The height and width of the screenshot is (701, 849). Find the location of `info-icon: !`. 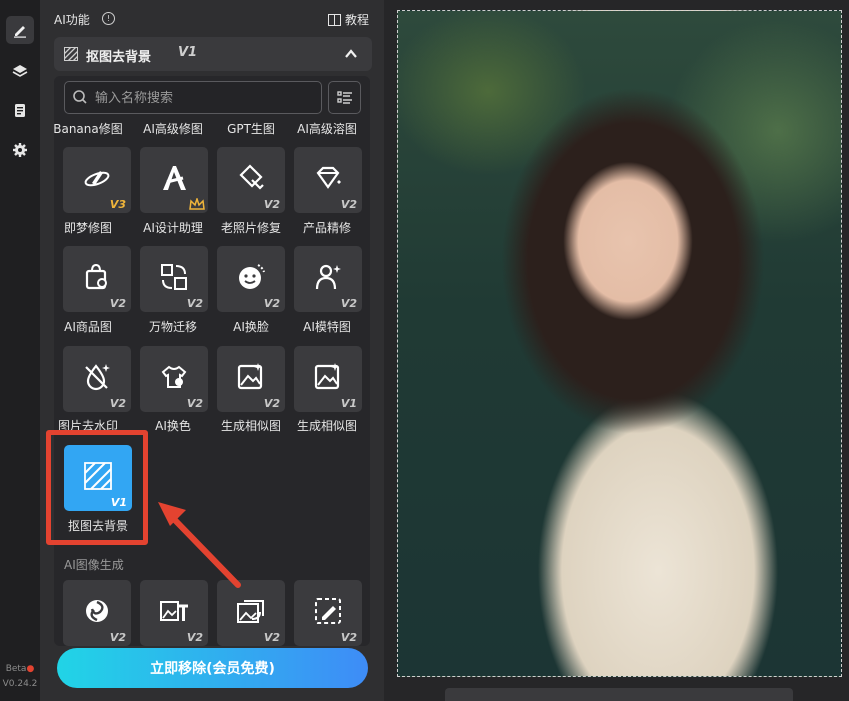

info-icon: ! is located at coordinates (108, 18).